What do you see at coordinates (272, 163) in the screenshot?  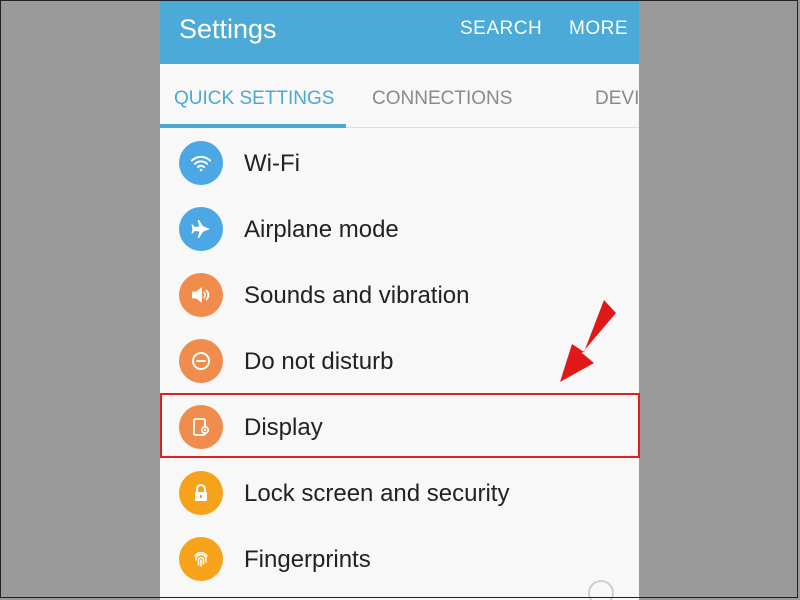 I see `settings-item-label: Wi-Fi` at bounding box center [272, 163].